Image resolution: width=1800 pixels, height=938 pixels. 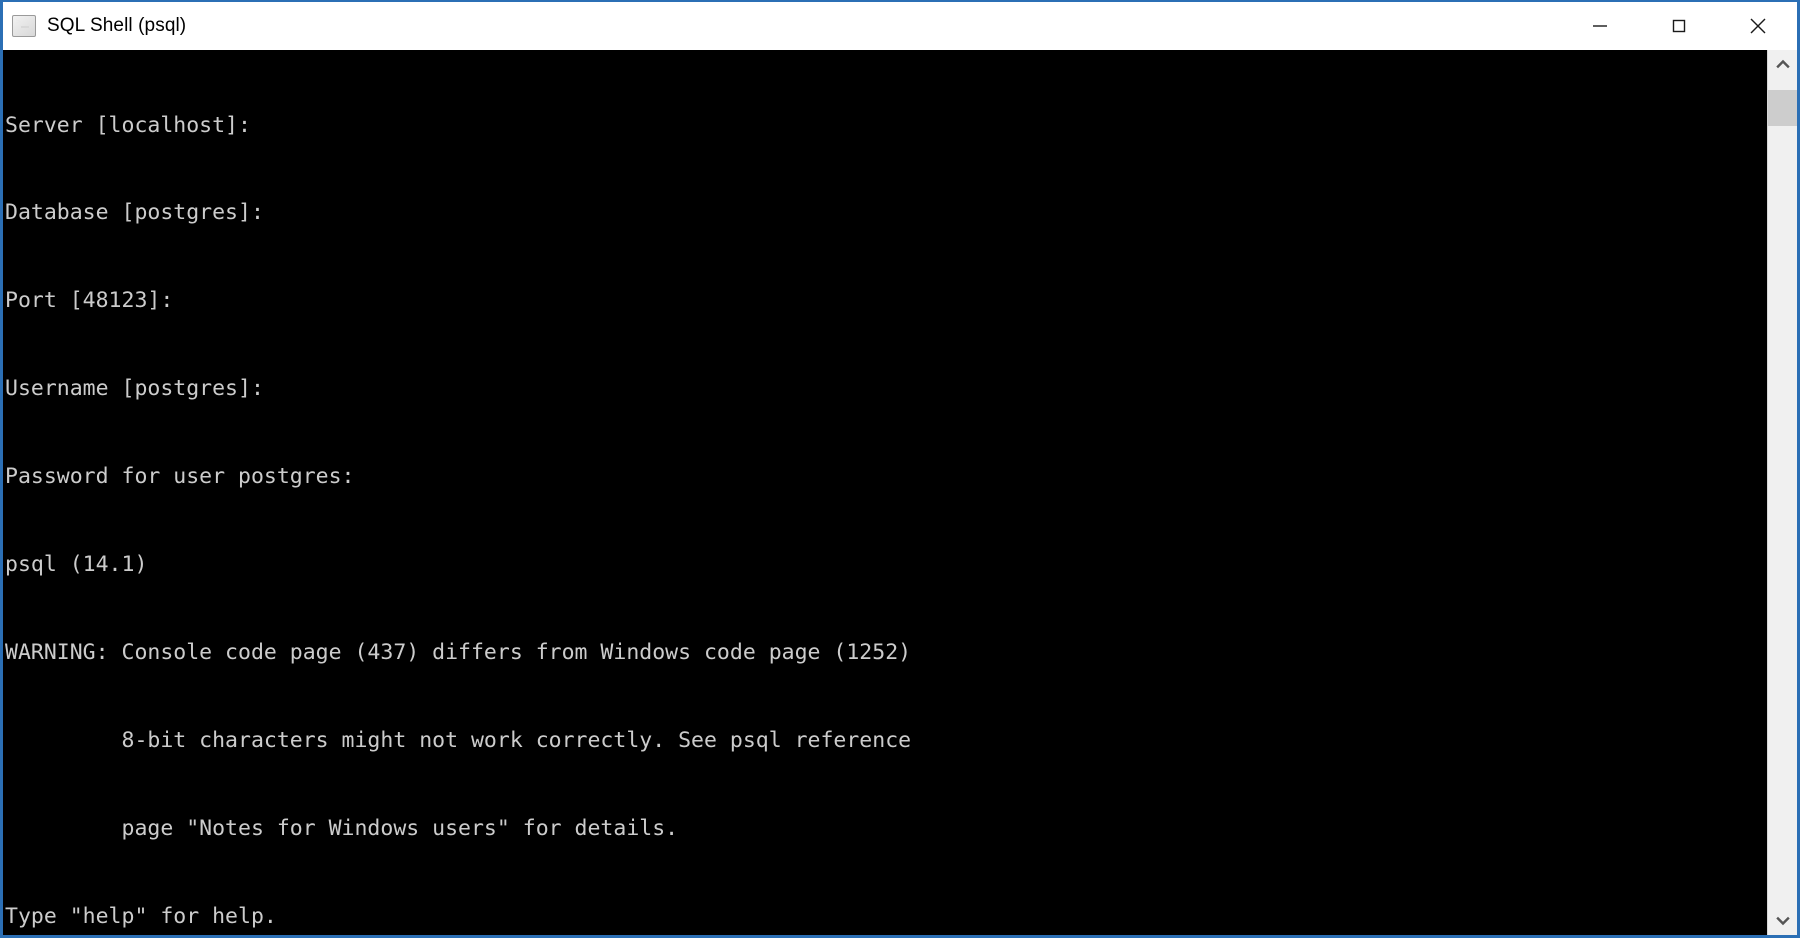 What do you see at coordinates (117, 25) in the screenshot?
I see `window-title: SQL Shell (psql)` at bounding box center [117, 25].